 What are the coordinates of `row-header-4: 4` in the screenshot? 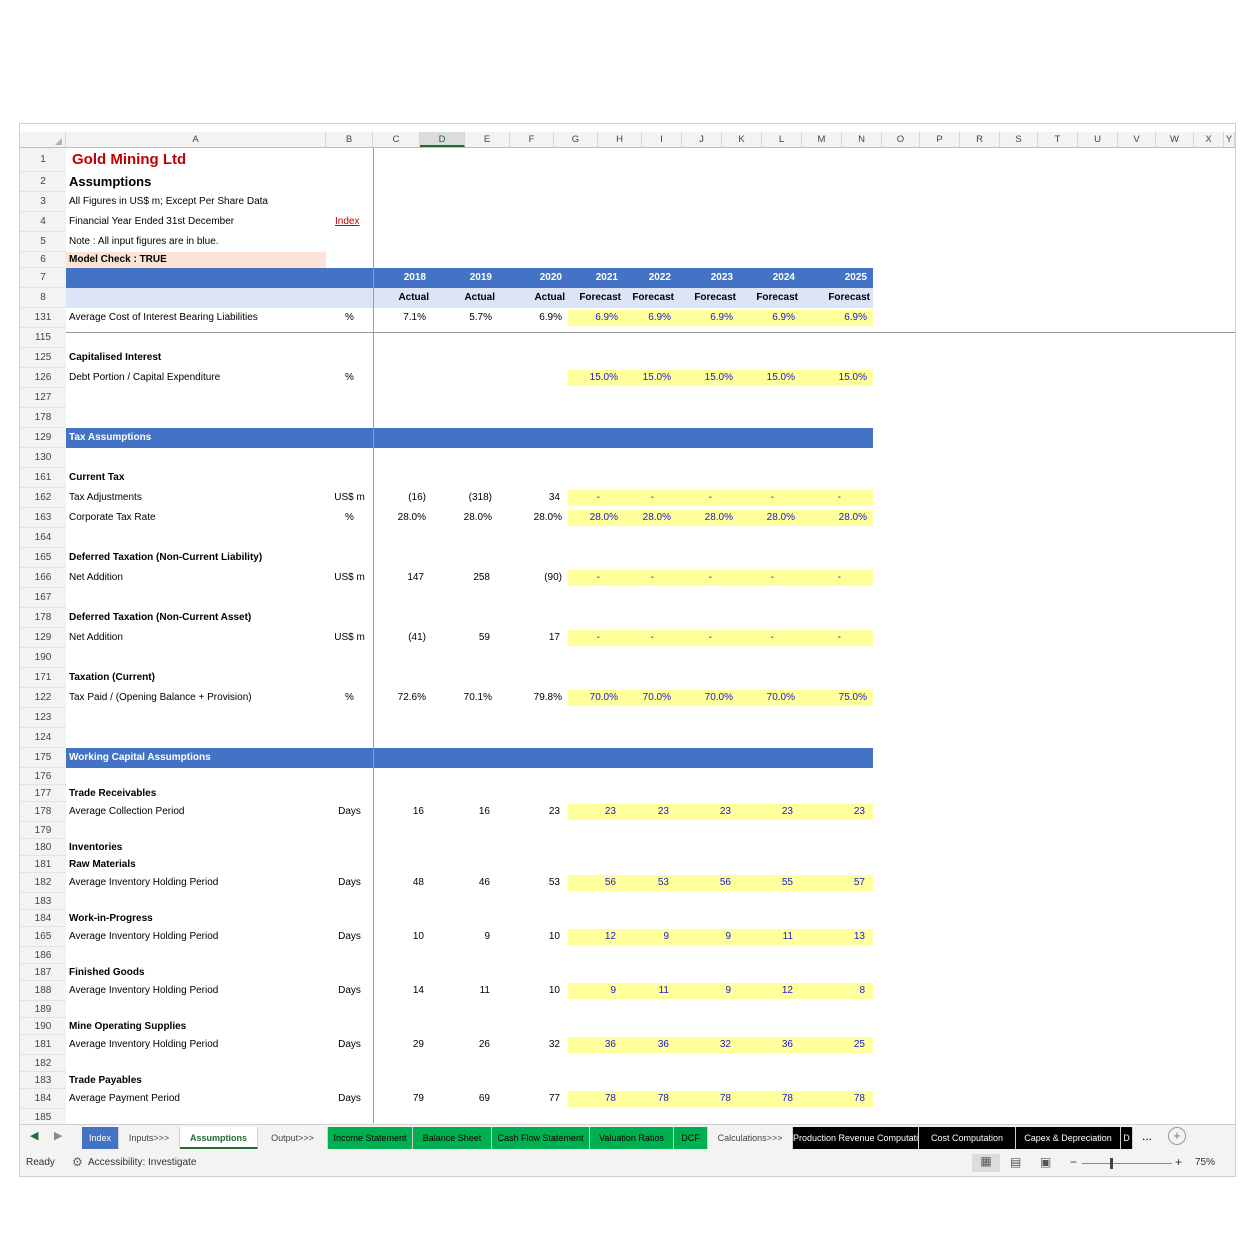 It's located at (43, 222).